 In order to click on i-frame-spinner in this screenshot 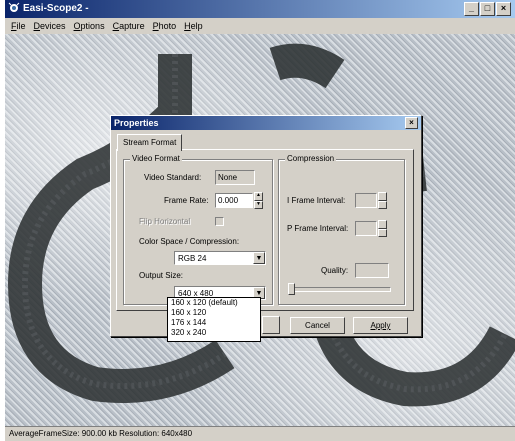, I will do `click(382, 200)`.